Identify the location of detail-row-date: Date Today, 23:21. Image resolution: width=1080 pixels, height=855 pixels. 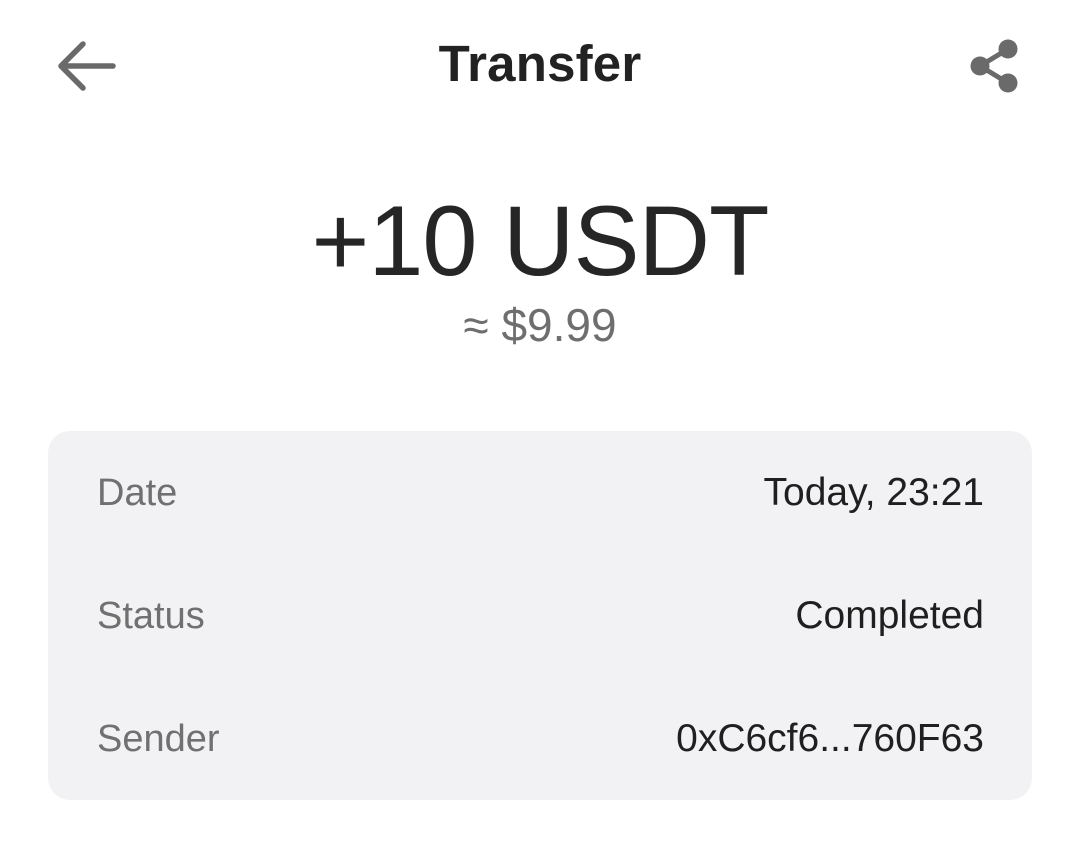
(540, 493).